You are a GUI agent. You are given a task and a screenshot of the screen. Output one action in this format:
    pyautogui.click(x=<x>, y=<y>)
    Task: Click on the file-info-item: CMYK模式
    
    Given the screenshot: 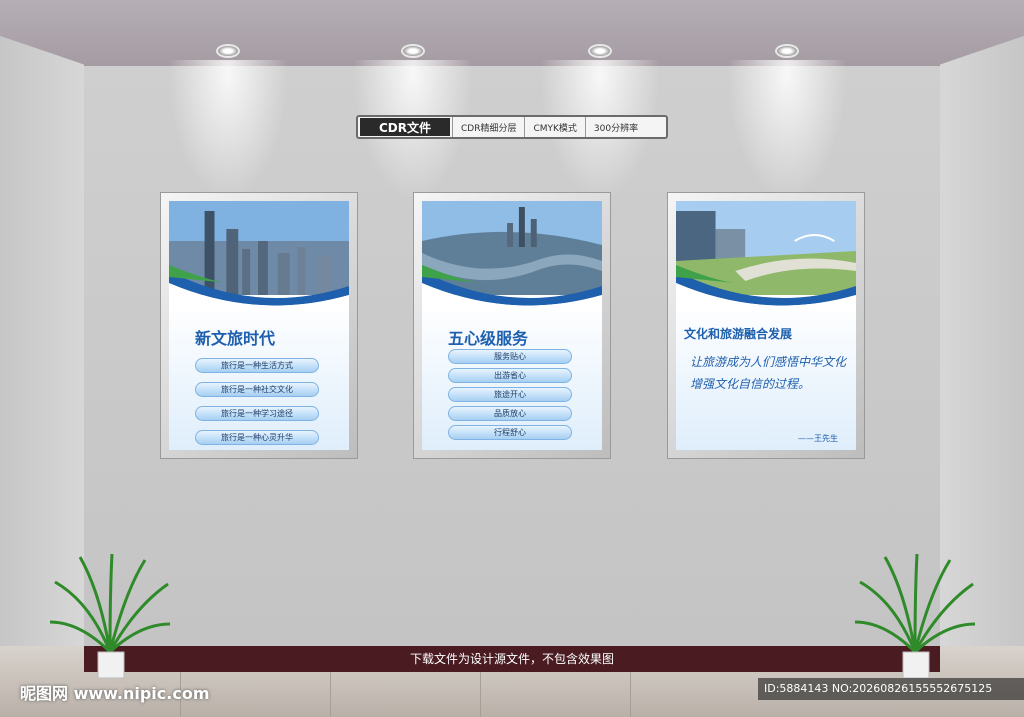 What is the action you would take?
    pyautogui.click(x=554, y=127)
    